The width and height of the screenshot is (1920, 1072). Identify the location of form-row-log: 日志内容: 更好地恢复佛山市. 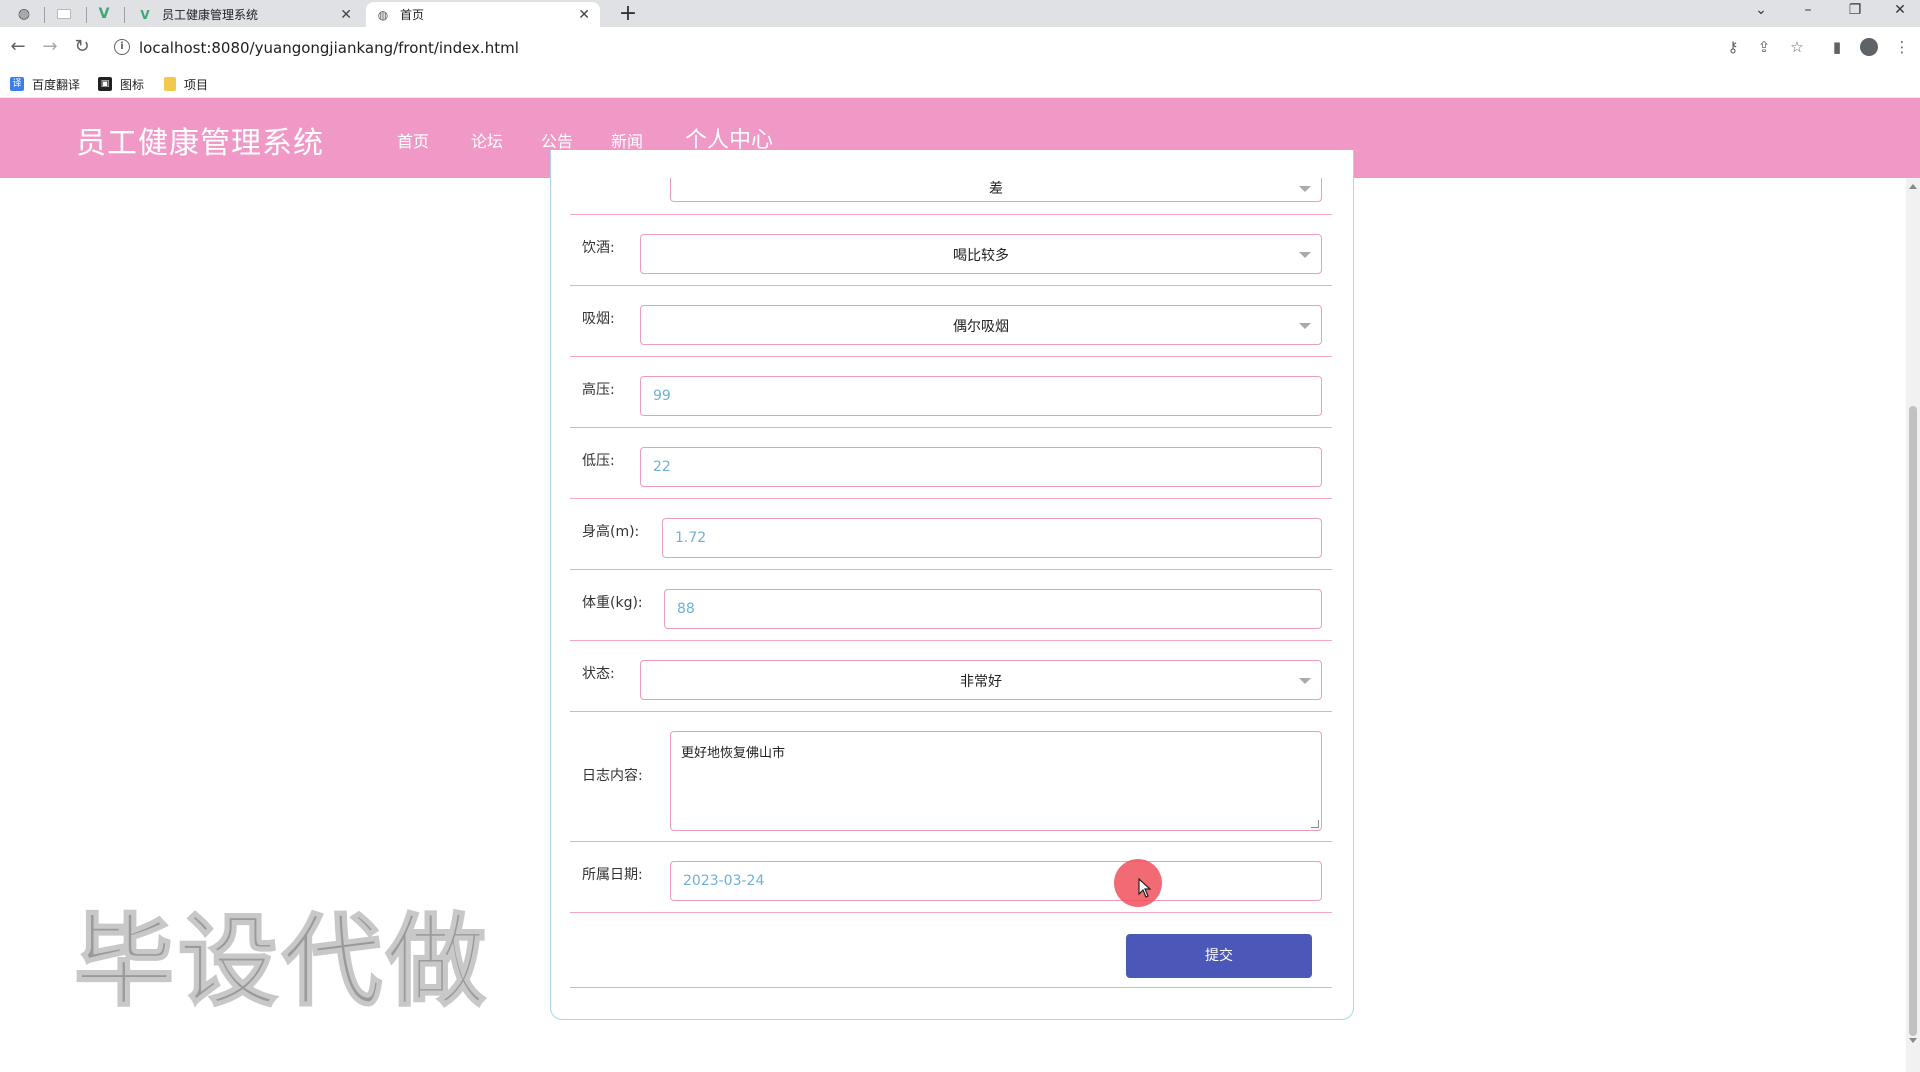
(951, 777).